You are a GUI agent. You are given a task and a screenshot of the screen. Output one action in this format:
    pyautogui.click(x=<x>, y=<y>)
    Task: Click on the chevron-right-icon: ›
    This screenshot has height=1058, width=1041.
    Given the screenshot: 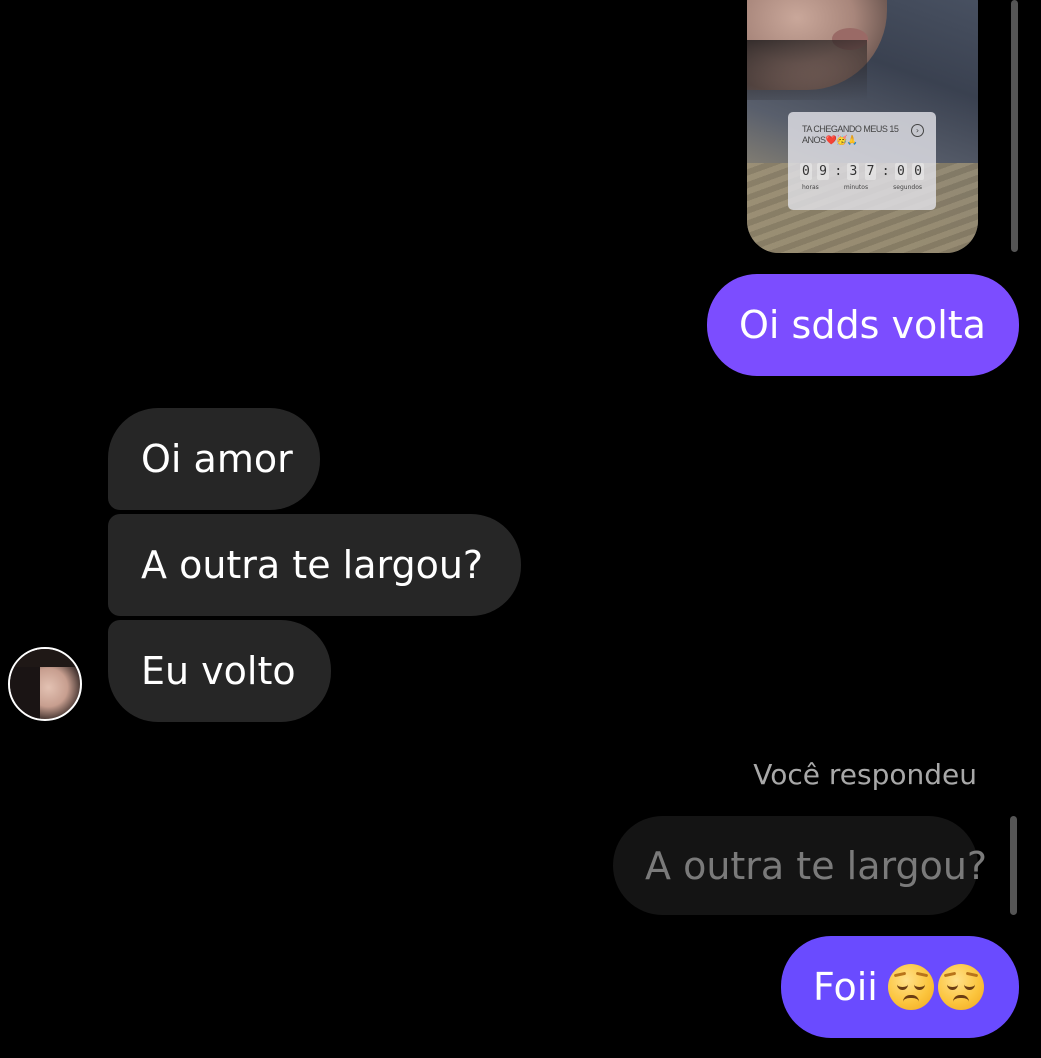 What is the action you would take?
    pyautogui.click(x=917, y=130)
    